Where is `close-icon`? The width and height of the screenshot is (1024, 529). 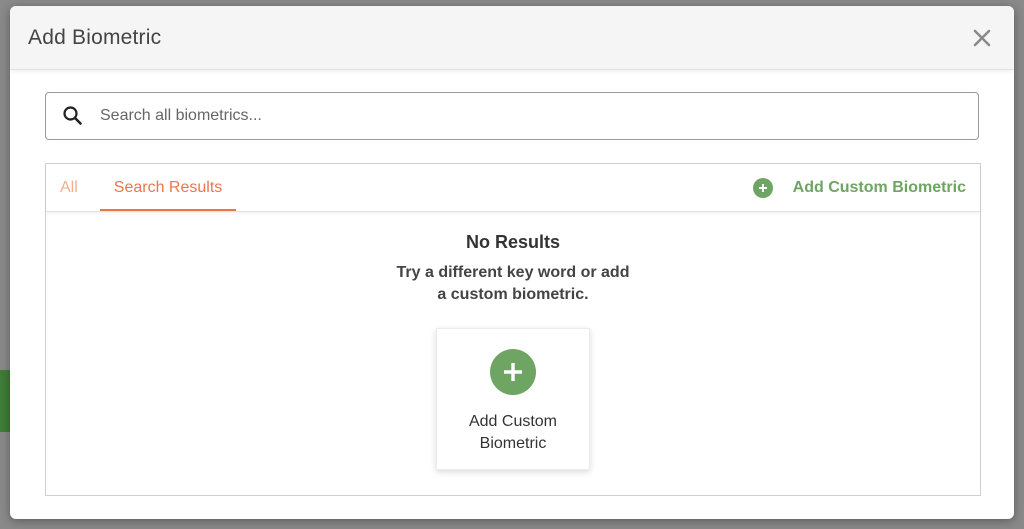 close-icon is located at coordinates (982, 37).